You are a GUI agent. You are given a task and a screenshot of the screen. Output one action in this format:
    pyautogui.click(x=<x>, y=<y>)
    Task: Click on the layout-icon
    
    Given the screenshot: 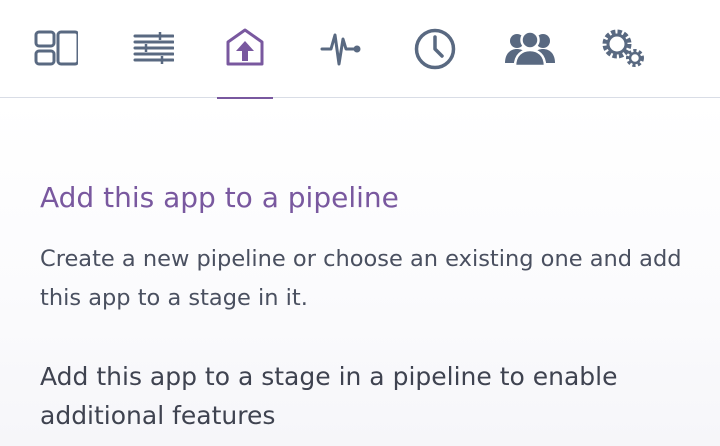 What is the action you would take?
    pyautogui.click(x=56, y=48)
    